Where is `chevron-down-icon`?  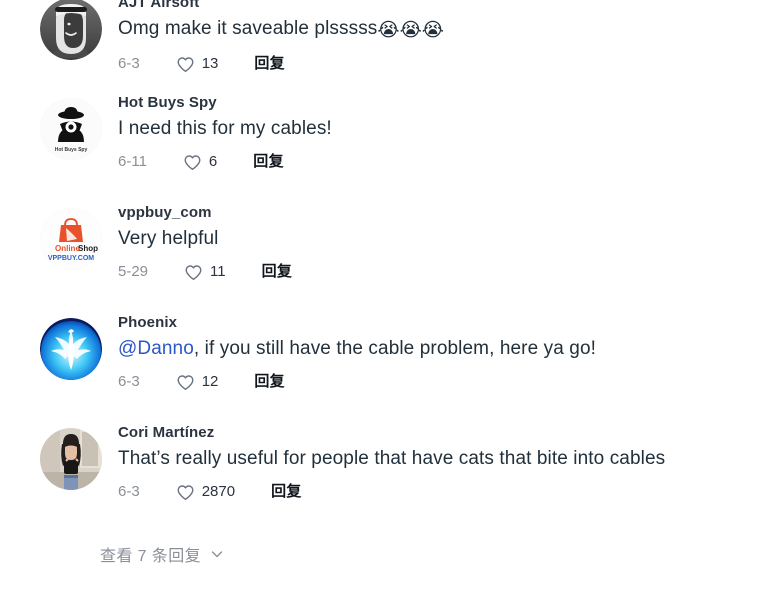
chevron-down-icon is located at coordinates (217, 554).